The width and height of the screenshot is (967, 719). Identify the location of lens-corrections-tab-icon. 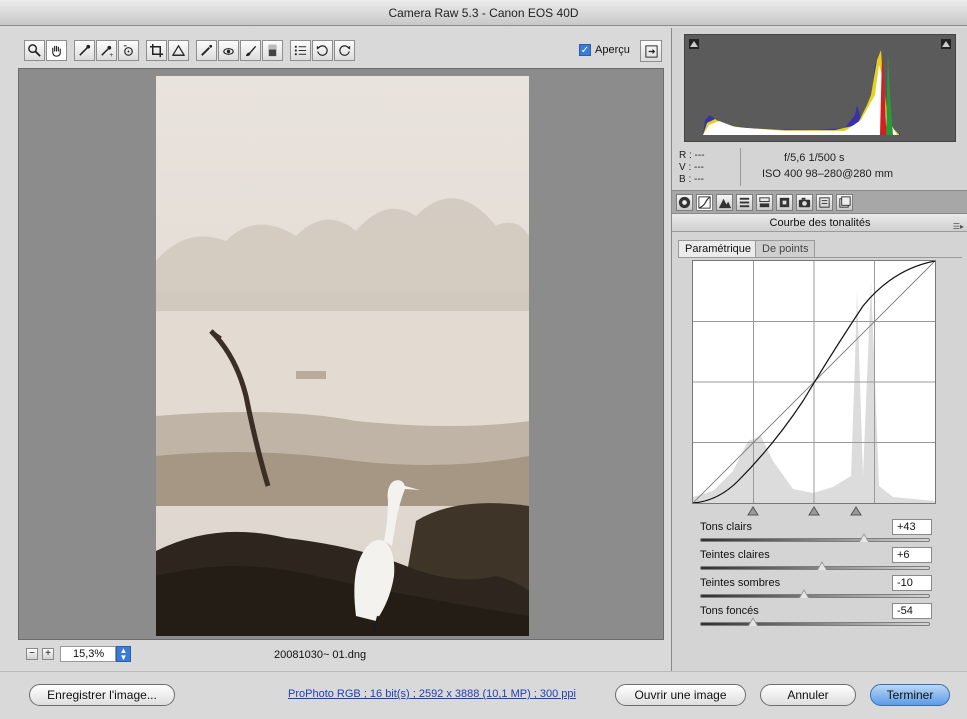
(784, 202).